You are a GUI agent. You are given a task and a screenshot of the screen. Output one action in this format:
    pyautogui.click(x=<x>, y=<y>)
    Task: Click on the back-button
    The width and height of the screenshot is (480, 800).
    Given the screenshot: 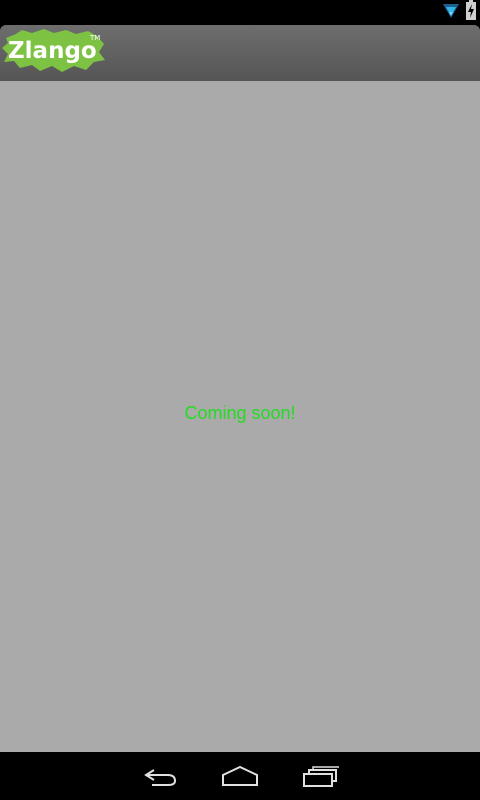 What is the action you would take?
    pyautogui.click(x=160, y=776)
    